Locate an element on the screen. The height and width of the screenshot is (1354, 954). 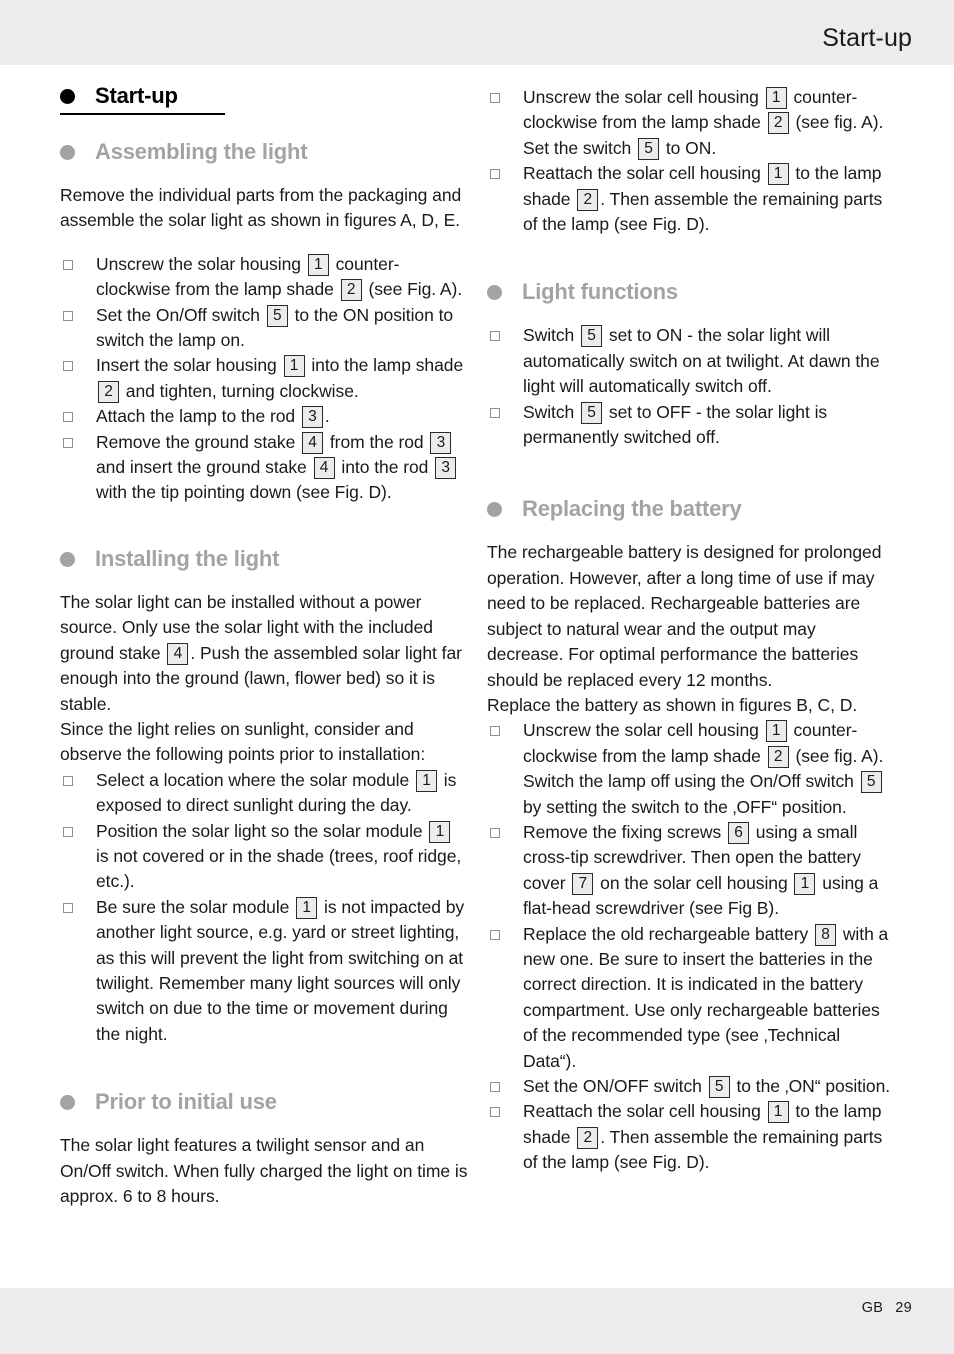
part-reference-6: 6 is located at coordinates (738, 832).